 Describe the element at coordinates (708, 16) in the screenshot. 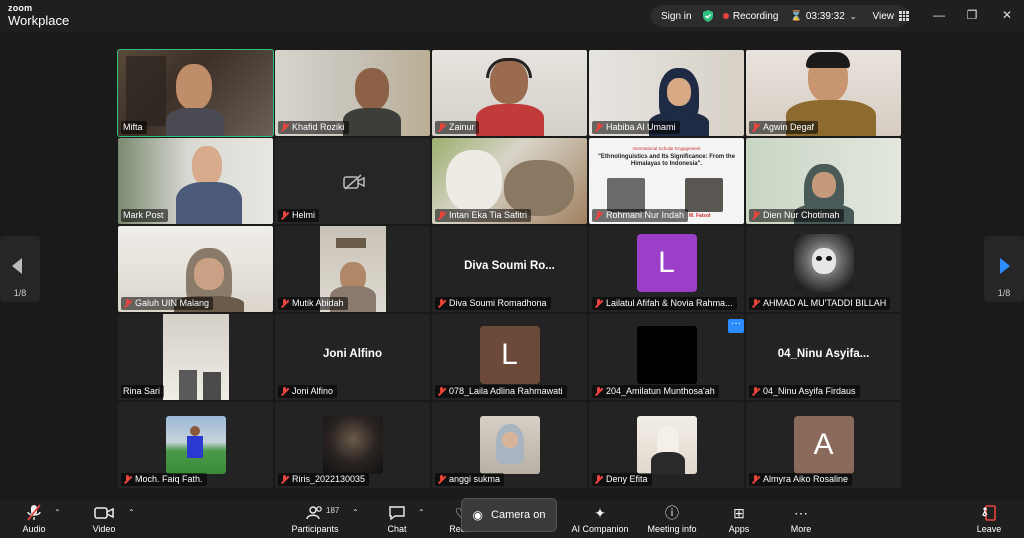

I see `encryption-shield-icon` at that location.